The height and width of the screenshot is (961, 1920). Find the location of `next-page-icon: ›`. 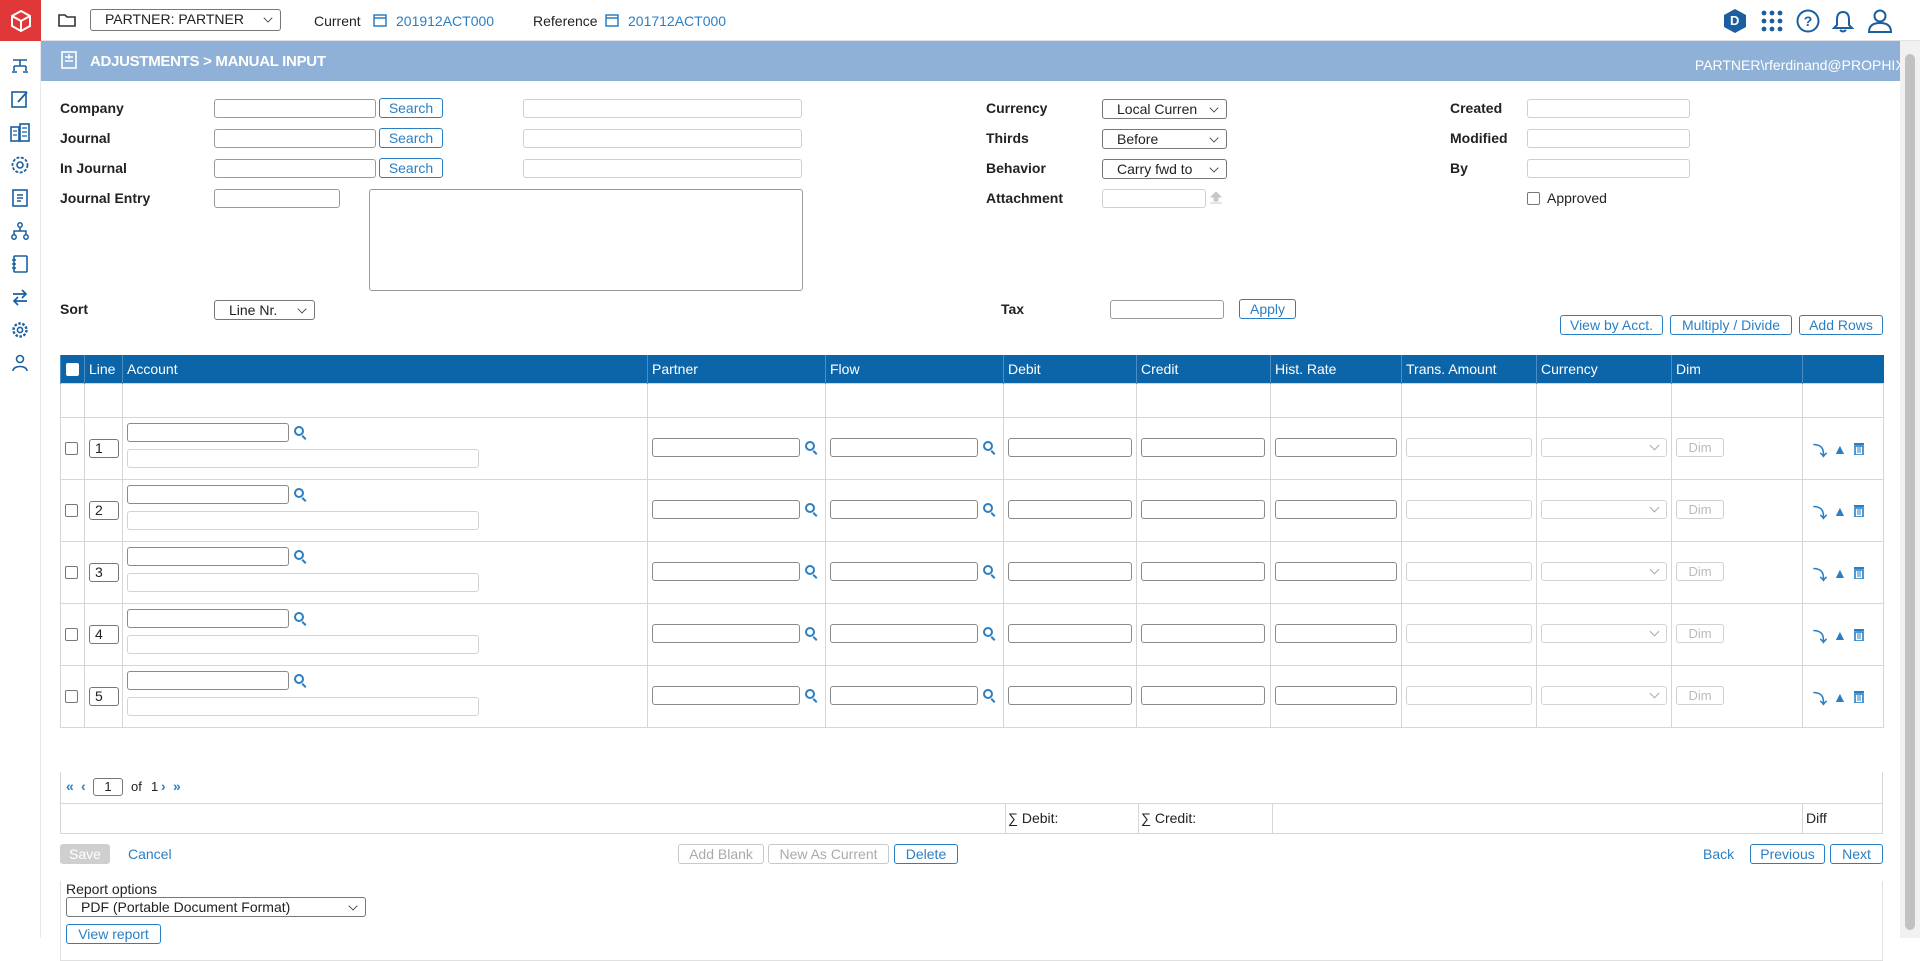

next-page-icon: › is located at coordinates (163, 786).